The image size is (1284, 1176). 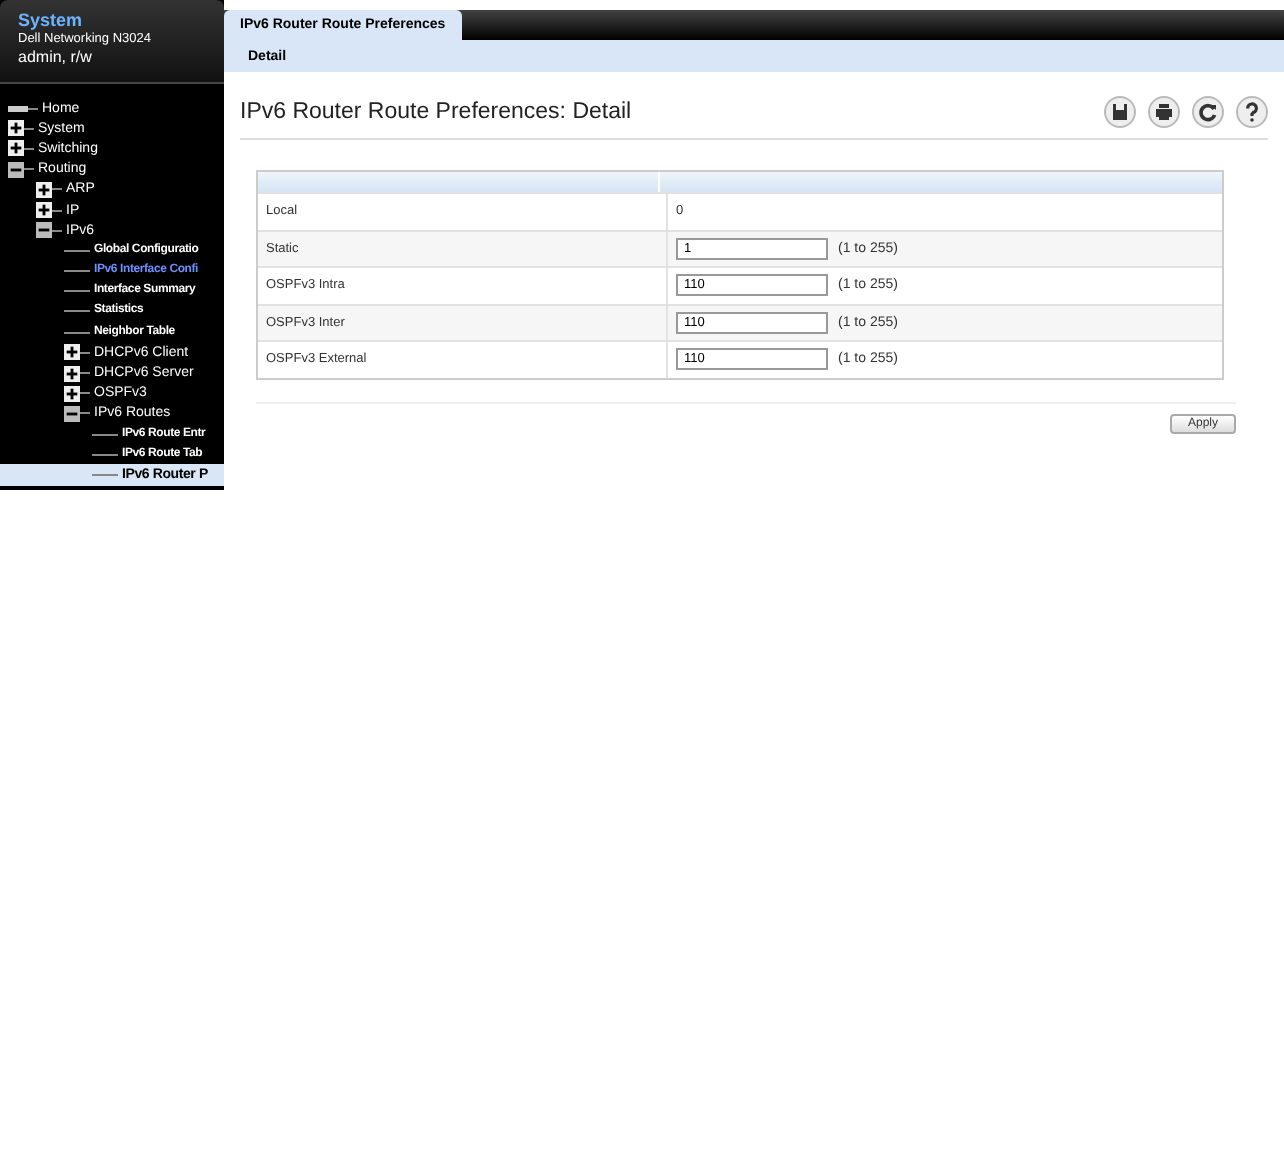 I want to click on refresh-icon, so click(x=1208, y=112).